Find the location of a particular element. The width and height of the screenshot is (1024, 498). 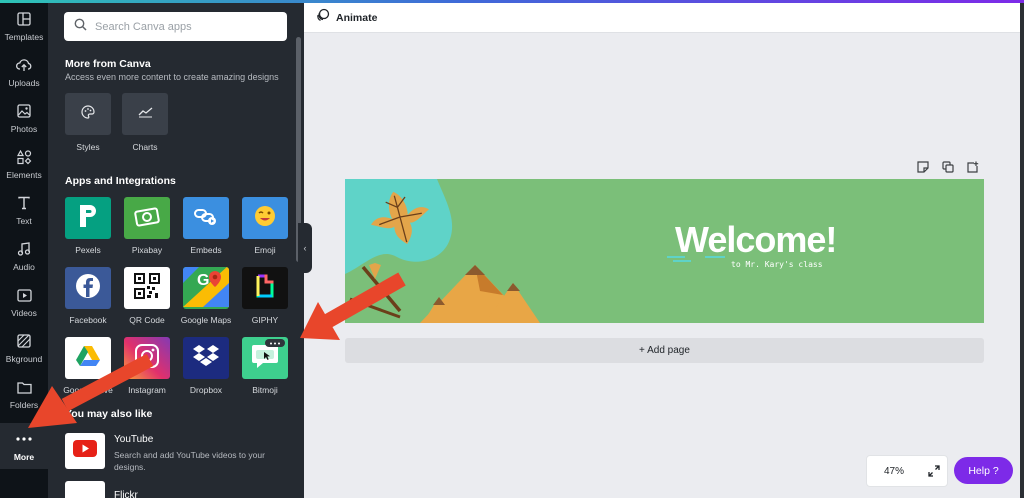

youtube-tile is located at coordinates (85, 451).